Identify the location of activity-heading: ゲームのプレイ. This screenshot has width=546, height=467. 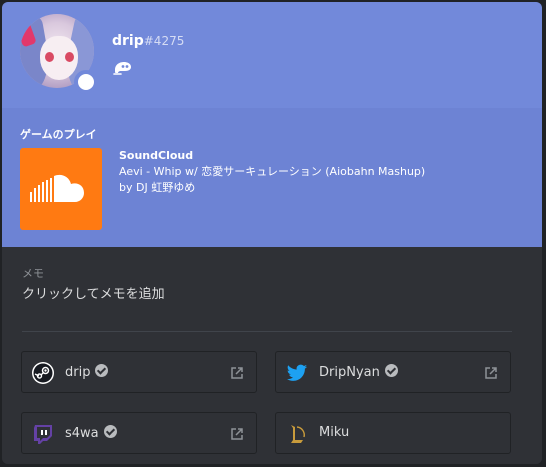
(58, 134).